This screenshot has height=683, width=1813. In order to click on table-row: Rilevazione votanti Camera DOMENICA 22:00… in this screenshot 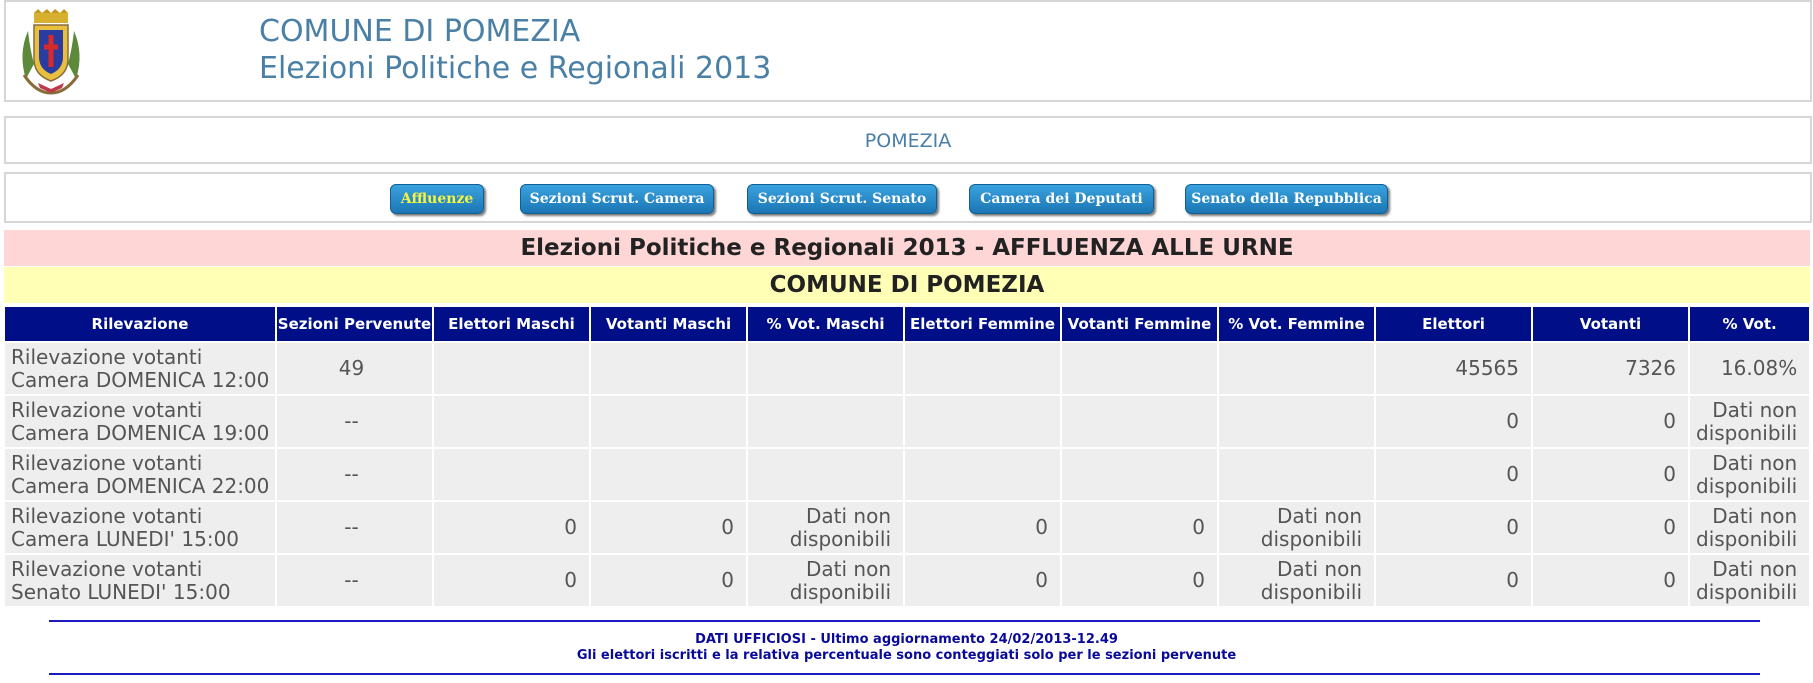, I will do `click(907, 474)`.